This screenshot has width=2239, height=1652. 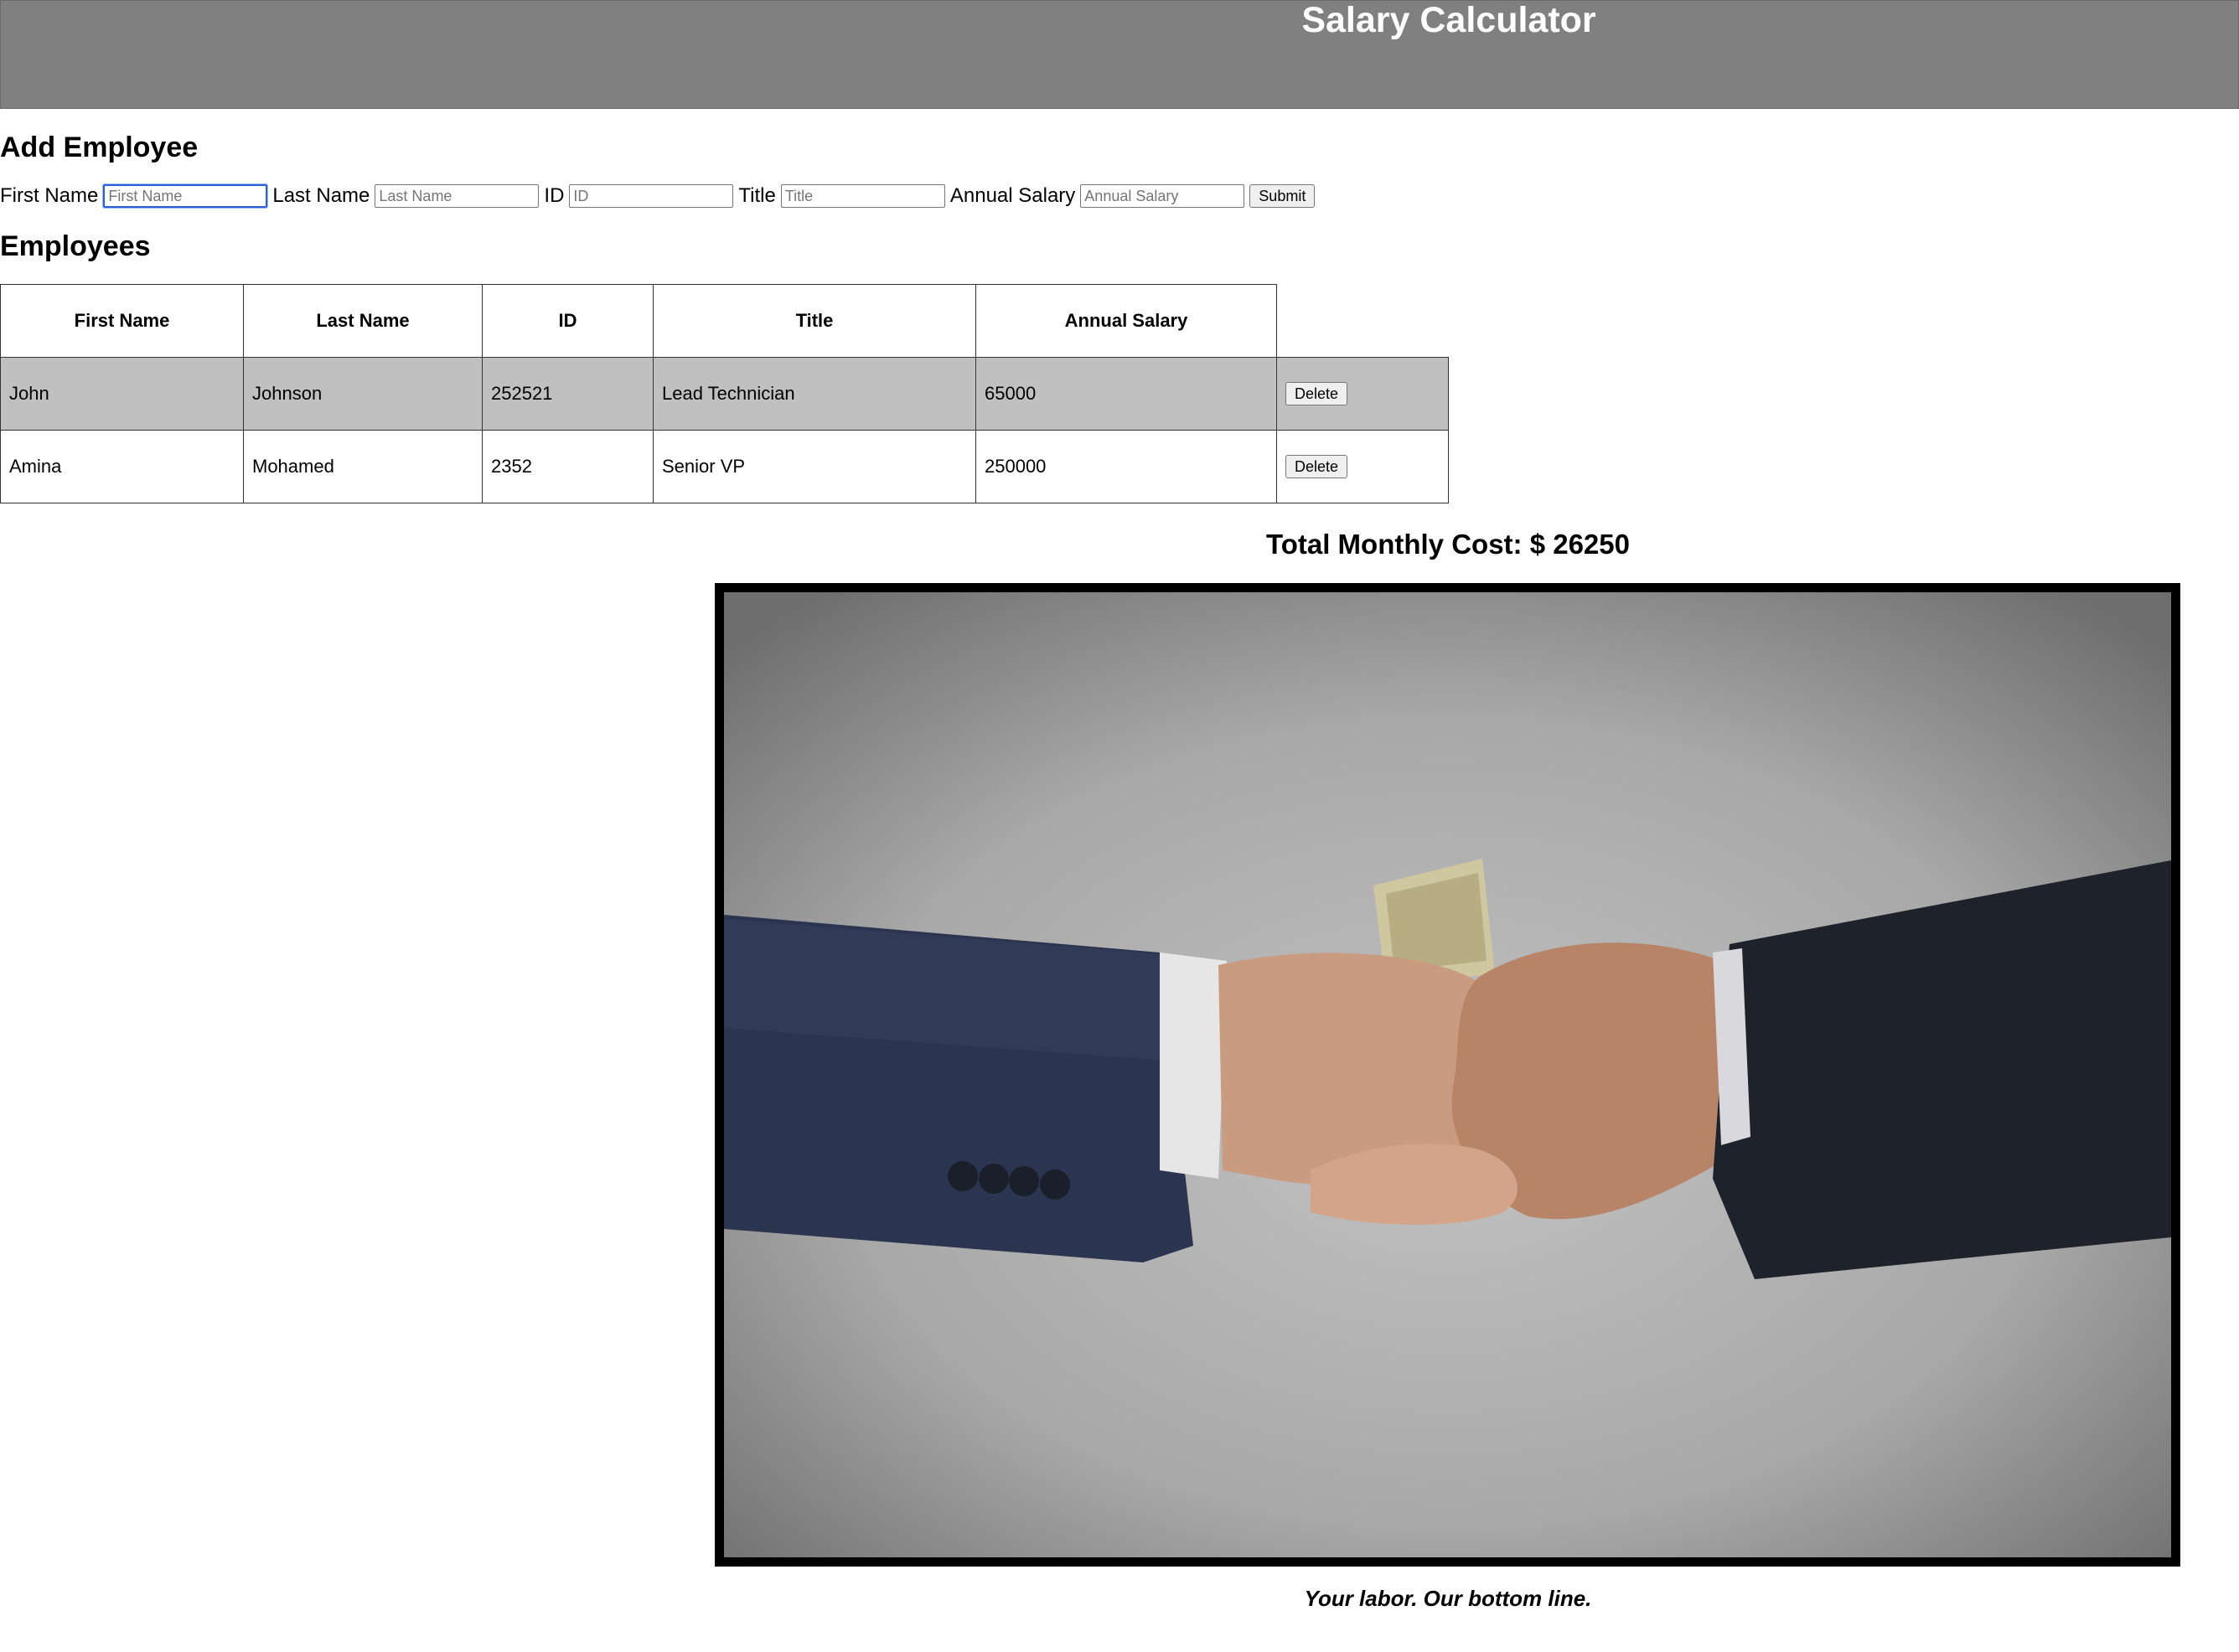 What do you see at coordinates (321, 195) in the screenshot?
I see `last-name-label: Last Name` at bounding box center [321, 195].